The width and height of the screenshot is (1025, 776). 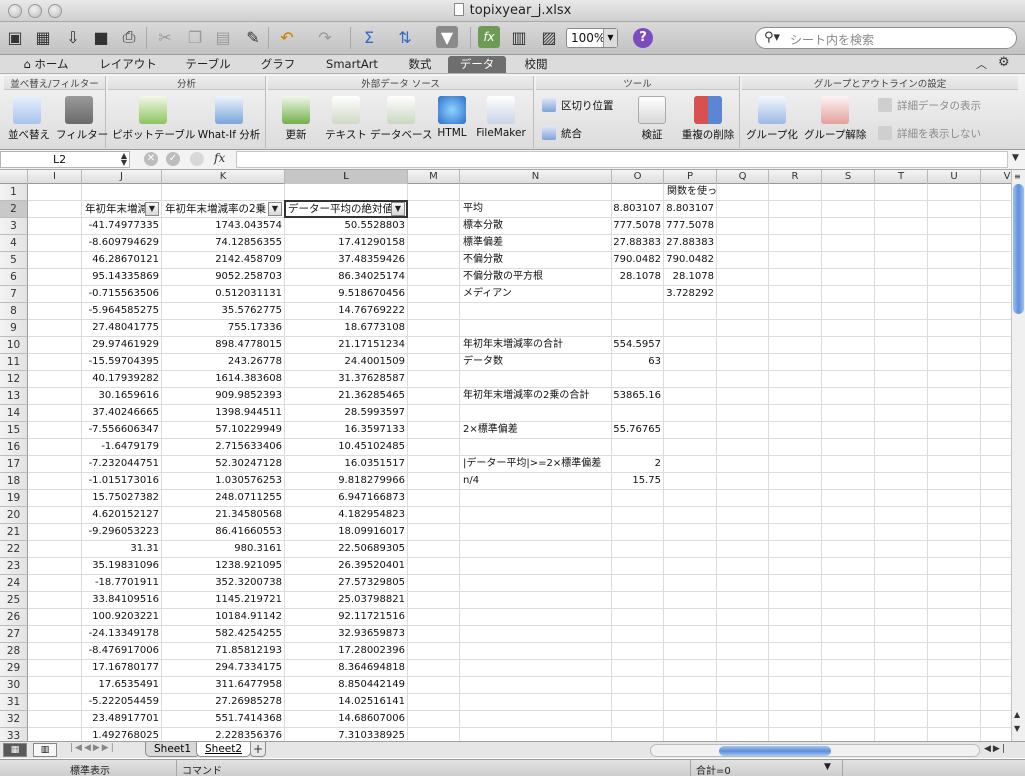 What do you see at coordinates (14, 243) in the screenshot?
I see `row-header: 4` at bounding box center [14, 243].